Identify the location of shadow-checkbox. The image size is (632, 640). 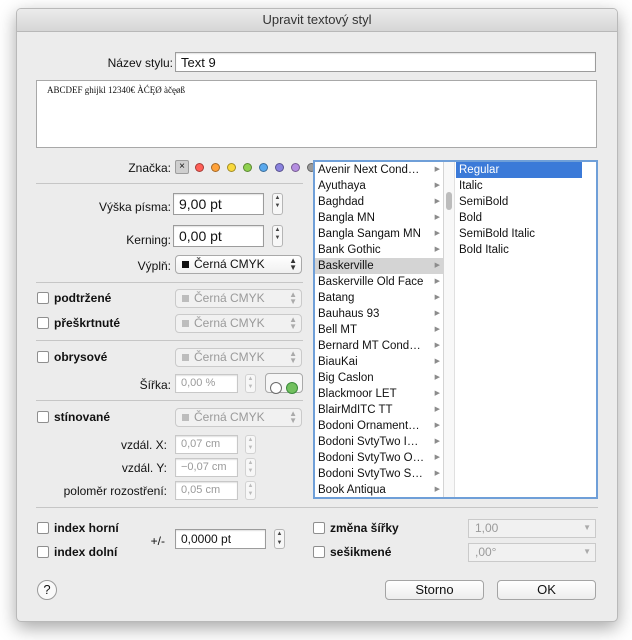
(43, 417).